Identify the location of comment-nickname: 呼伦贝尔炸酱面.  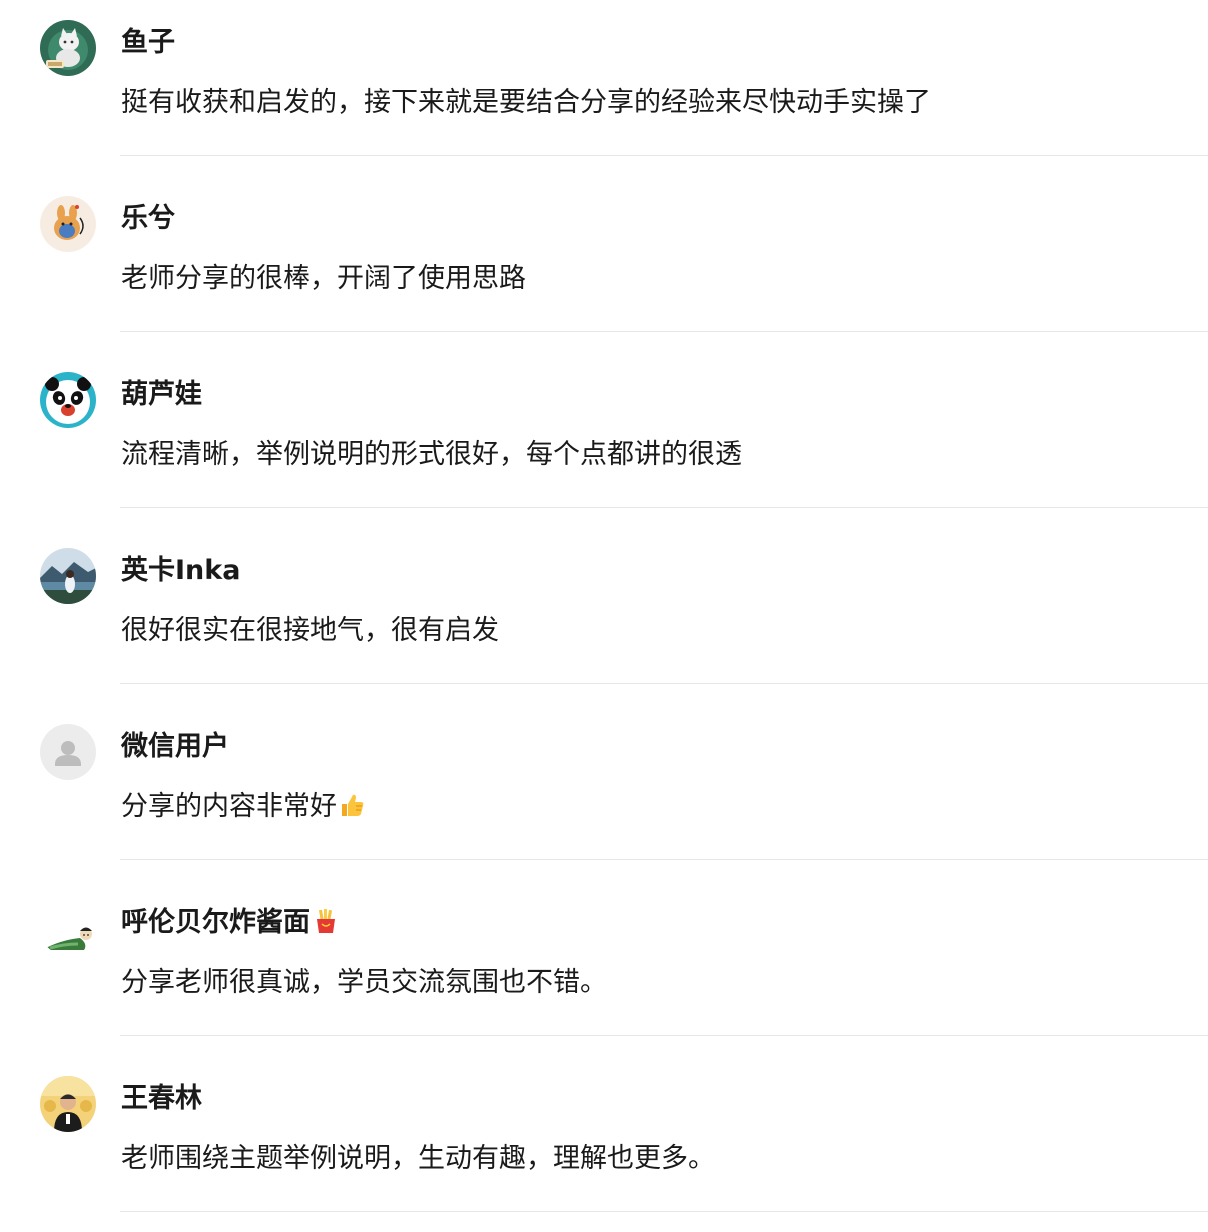
(230, 925).